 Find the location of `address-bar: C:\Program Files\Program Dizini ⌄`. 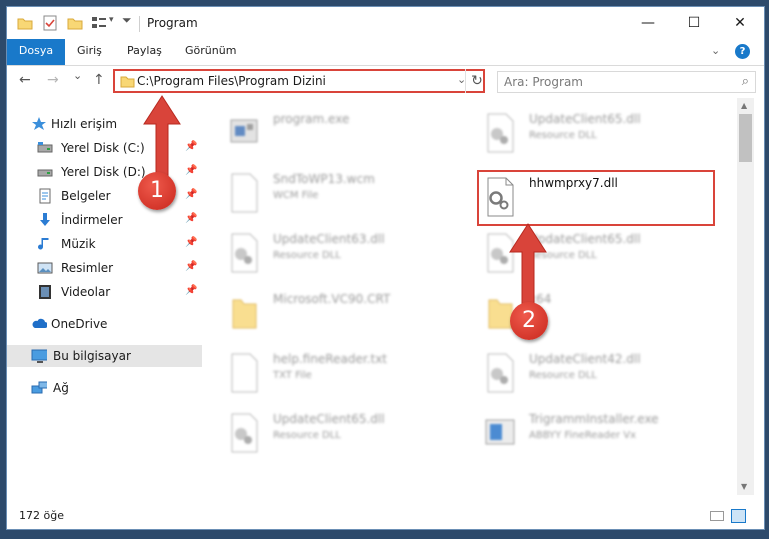

address-bar: C:\Program Files\Program Dizini ⌄ is located at coordinates (299, 81).